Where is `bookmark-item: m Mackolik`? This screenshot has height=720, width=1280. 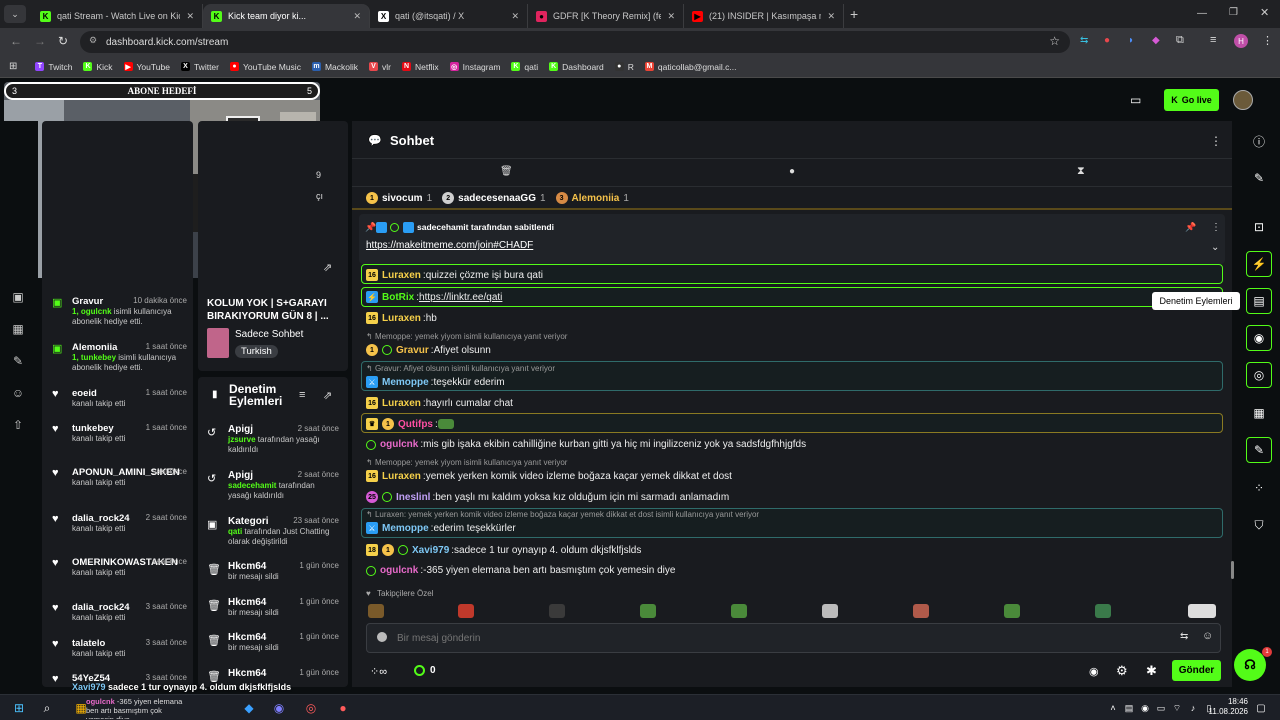 bookmark-item: m Mackolik is located at coordinates (334, 67).